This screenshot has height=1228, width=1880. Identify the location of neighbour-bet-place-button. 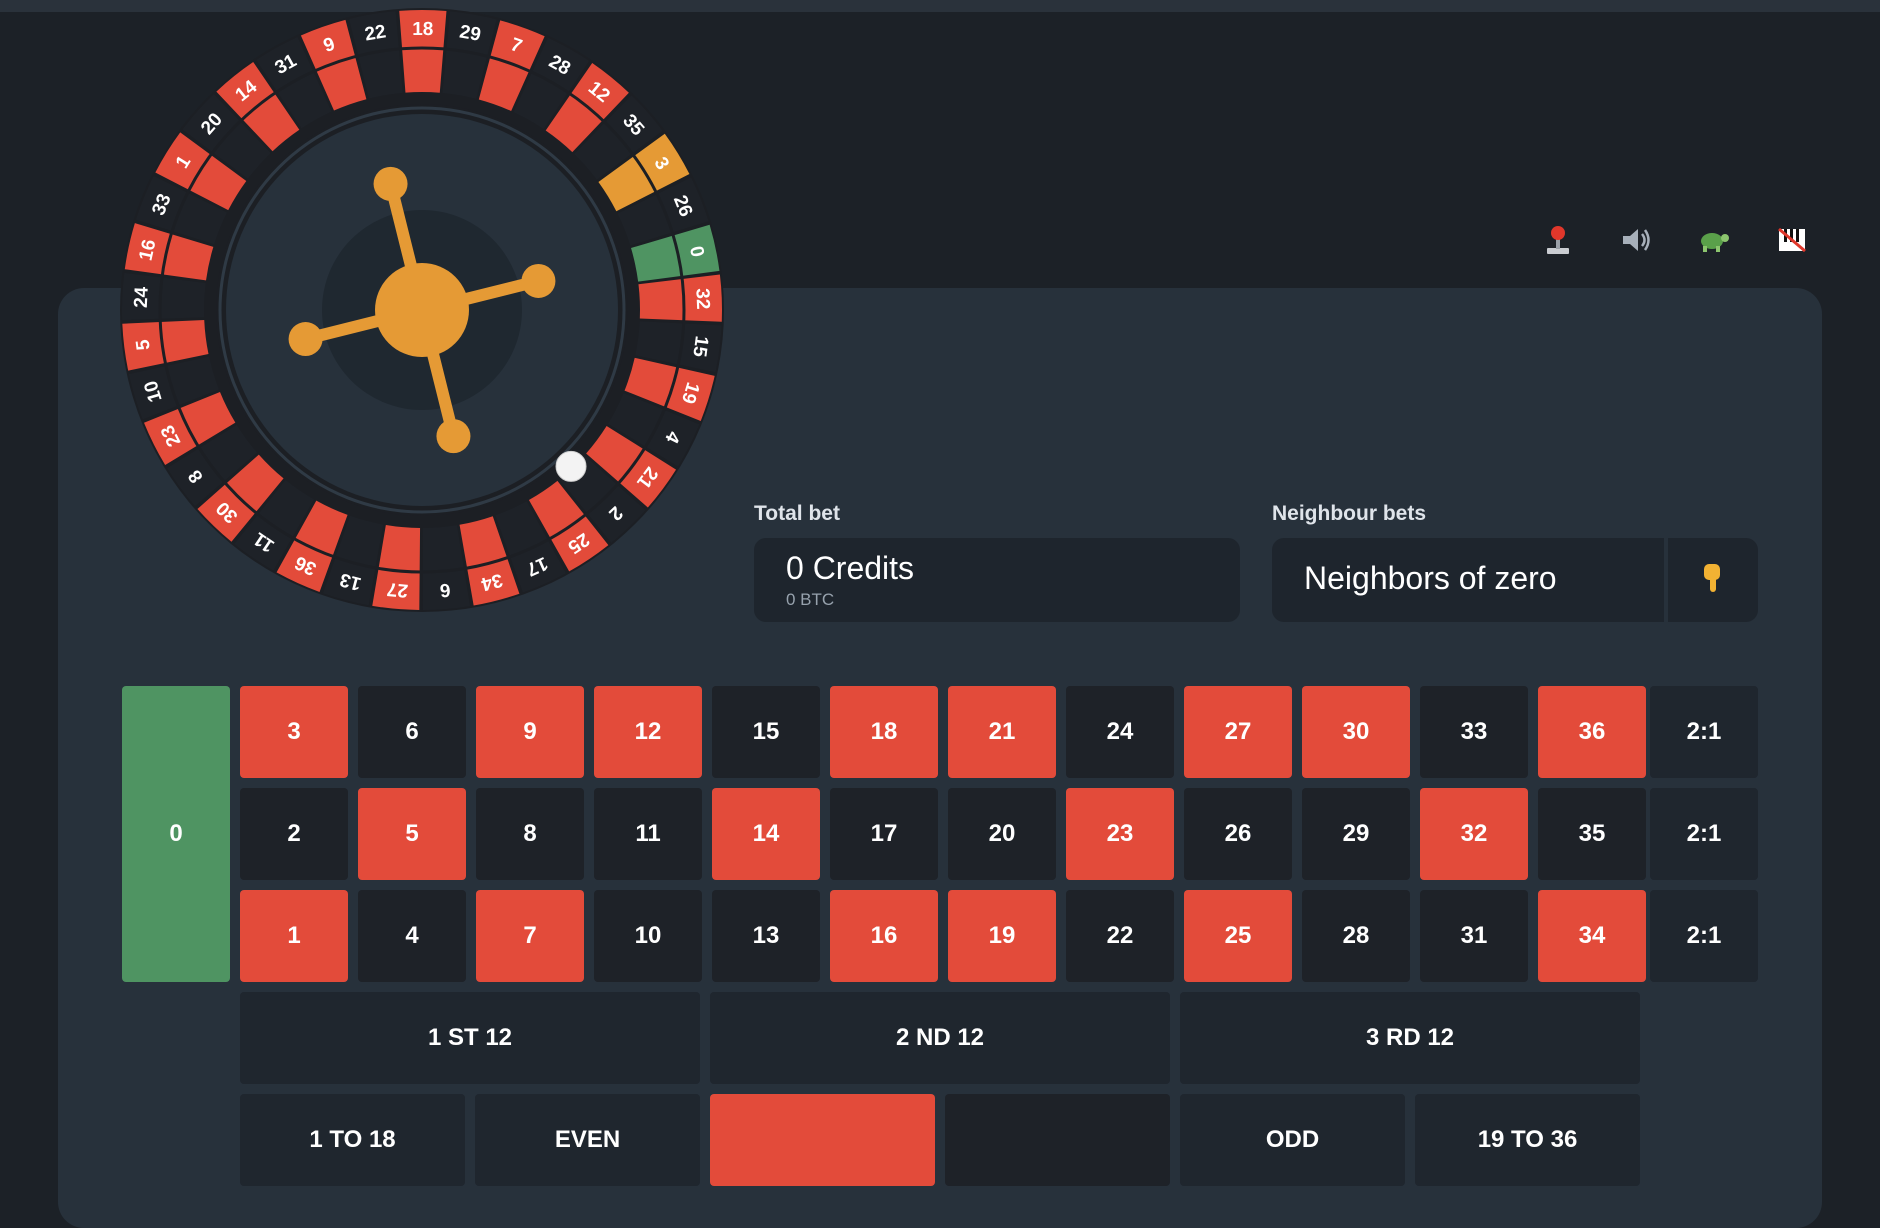
(1713, 580).